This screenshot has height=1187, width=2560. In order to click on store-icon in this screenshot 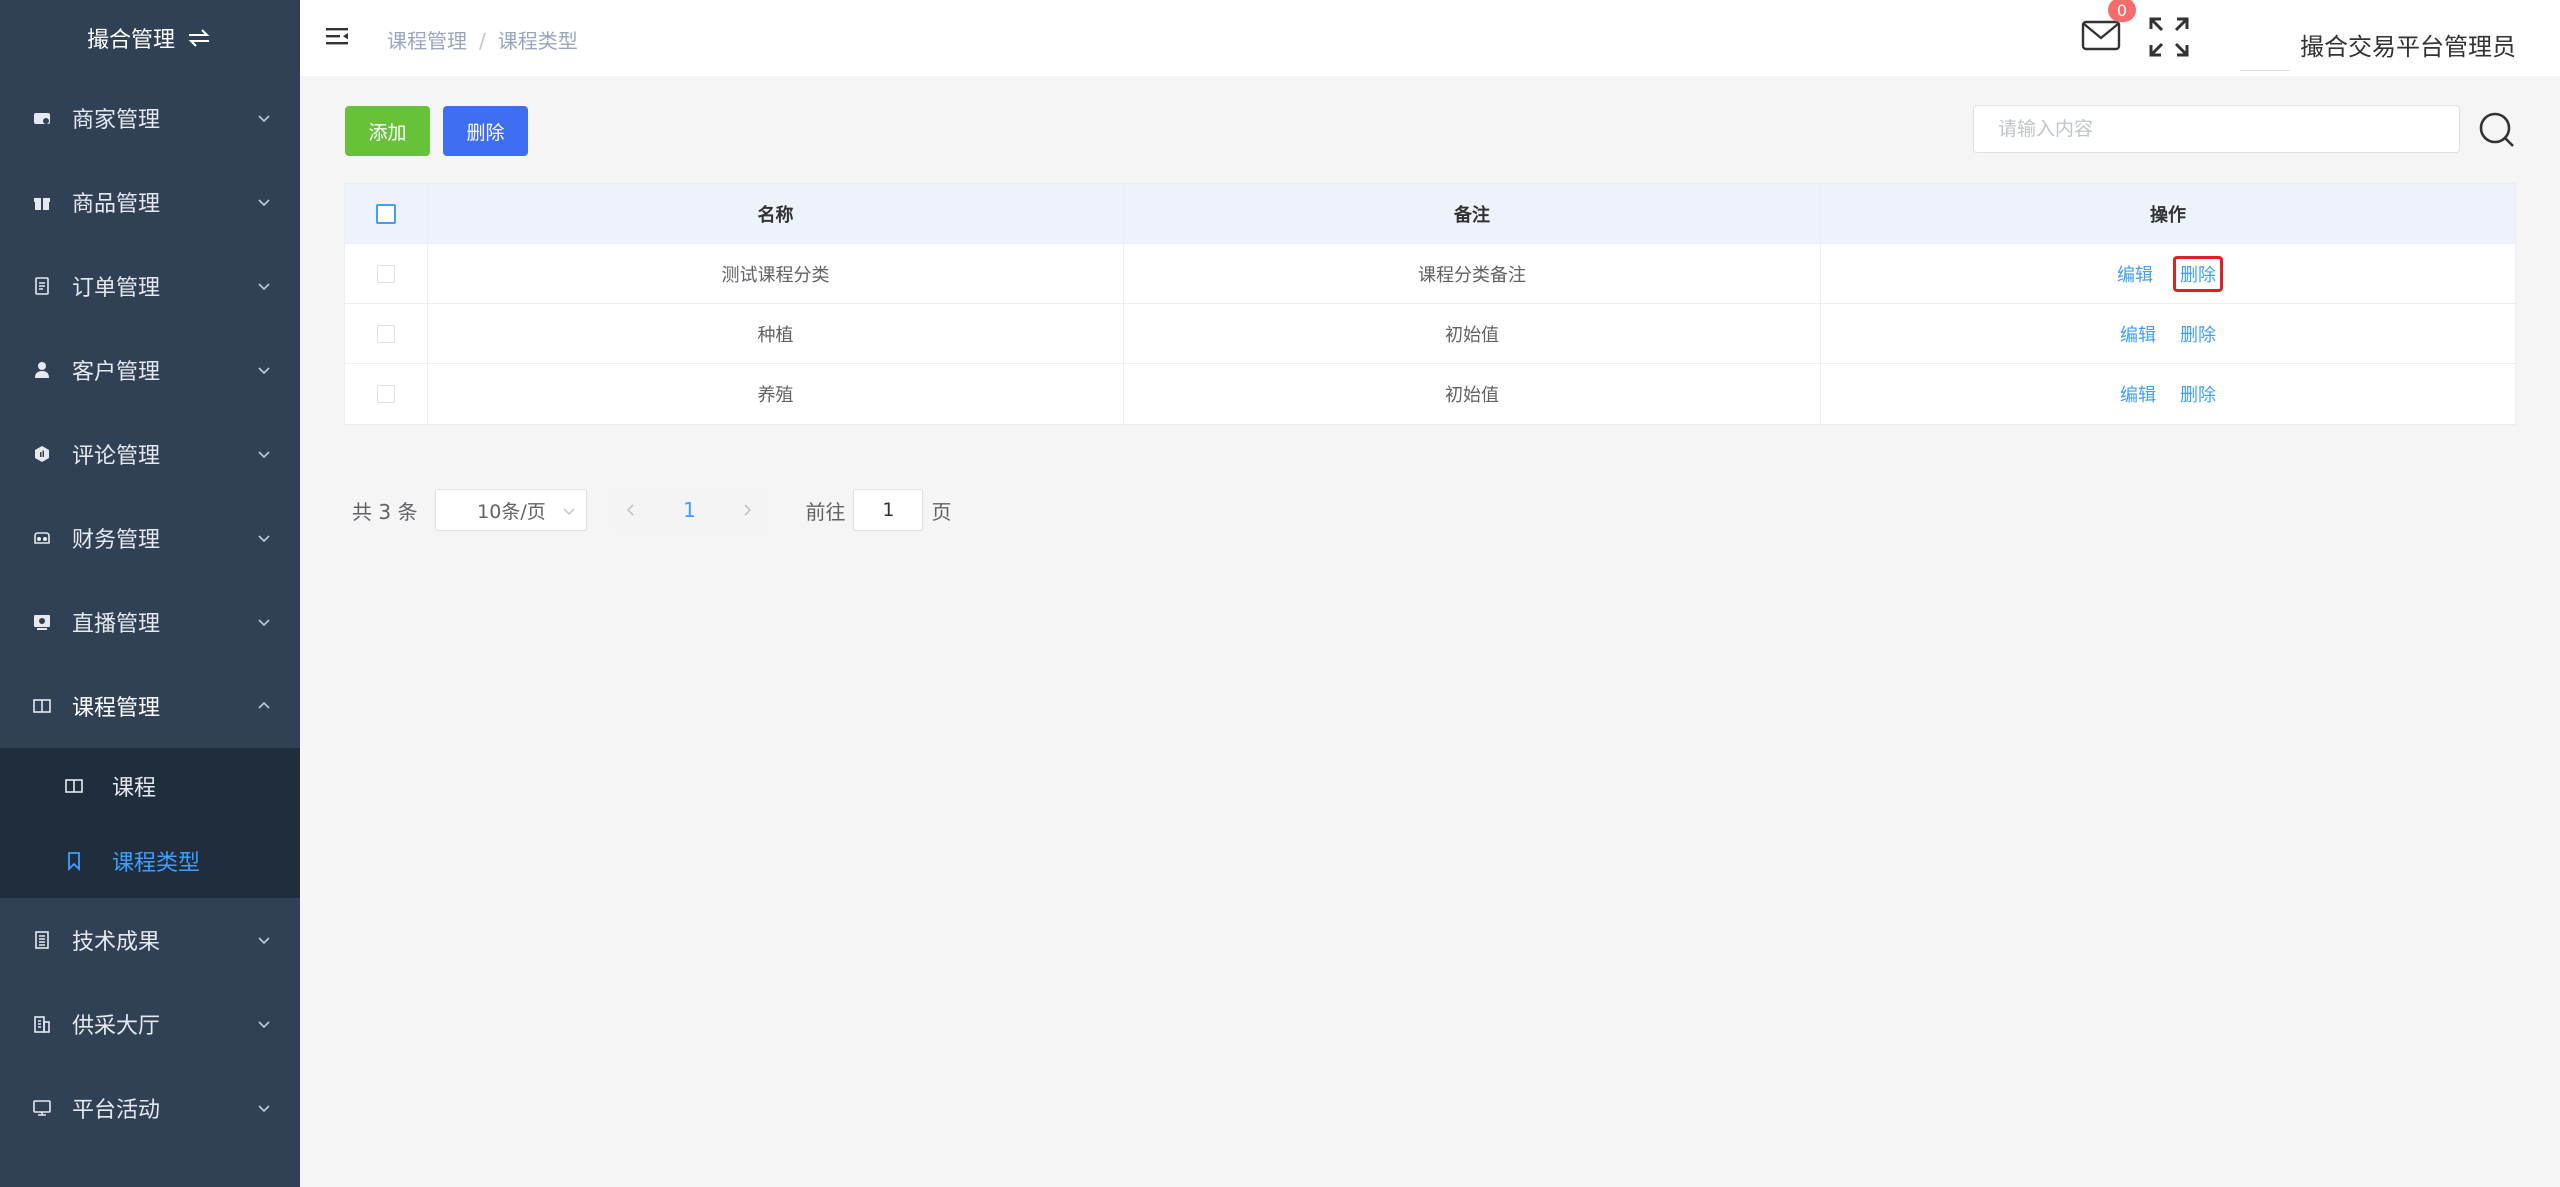, I will do `click(42, 118)`.